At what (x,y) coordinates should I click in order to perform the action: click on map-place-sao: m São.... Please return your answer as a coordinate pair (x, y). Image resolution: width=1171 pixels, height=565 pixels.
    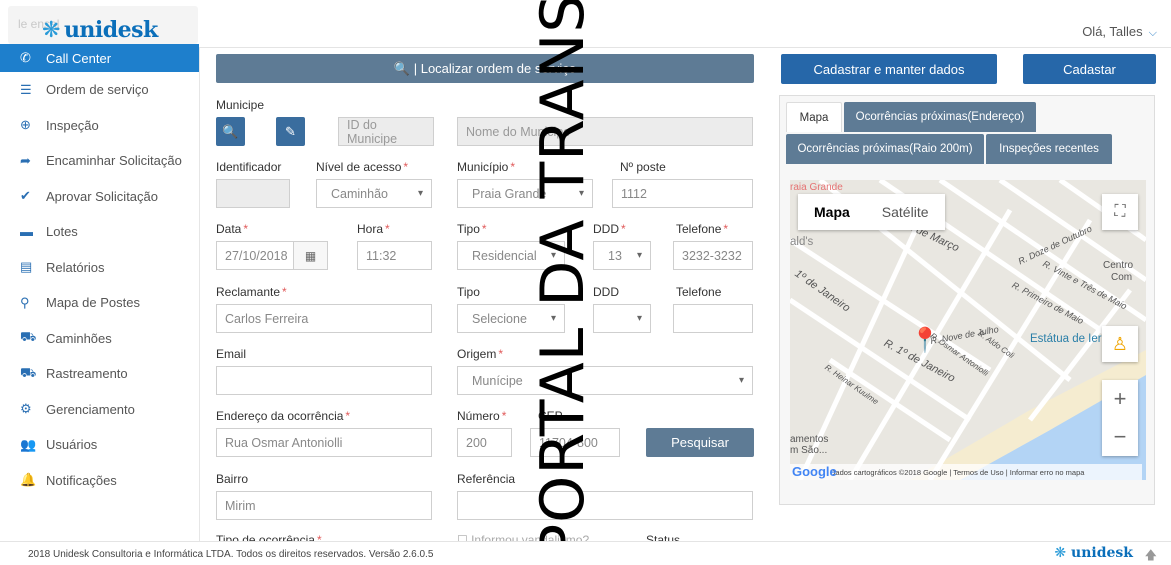
    Looking at the image, I should click on (809, 450).